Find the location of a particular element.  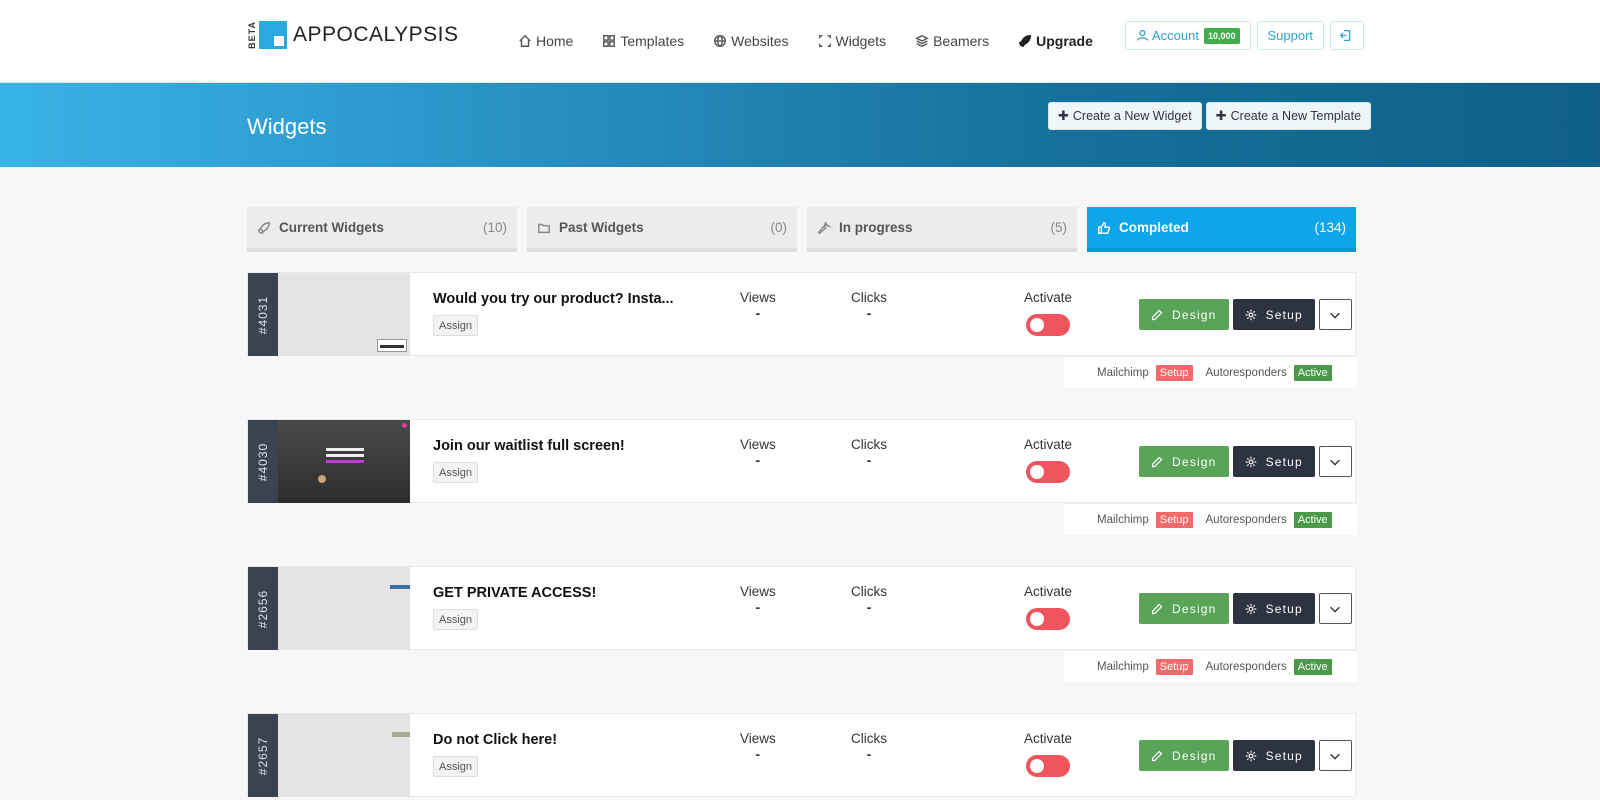

nav-label: Templates is located at coordinates (652, 41).